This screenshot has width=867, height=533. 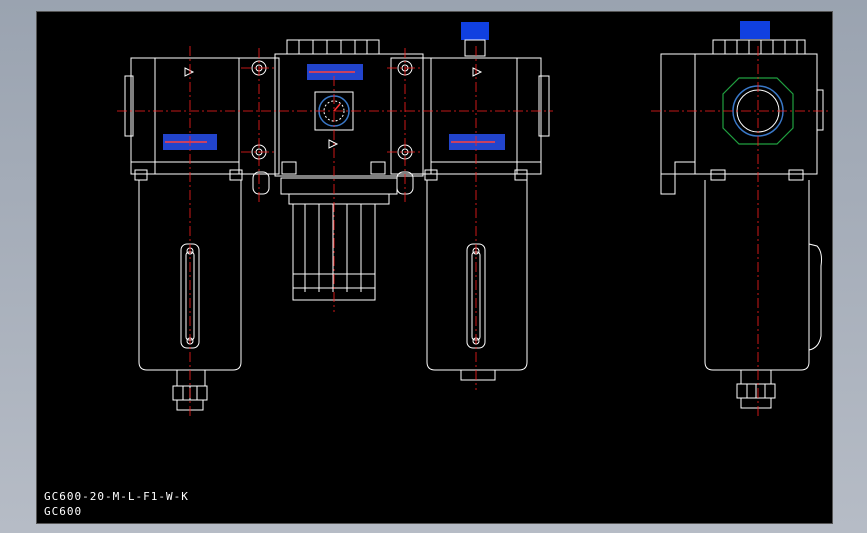 I want to click on side-view-unit, so click(x=742, y=224).